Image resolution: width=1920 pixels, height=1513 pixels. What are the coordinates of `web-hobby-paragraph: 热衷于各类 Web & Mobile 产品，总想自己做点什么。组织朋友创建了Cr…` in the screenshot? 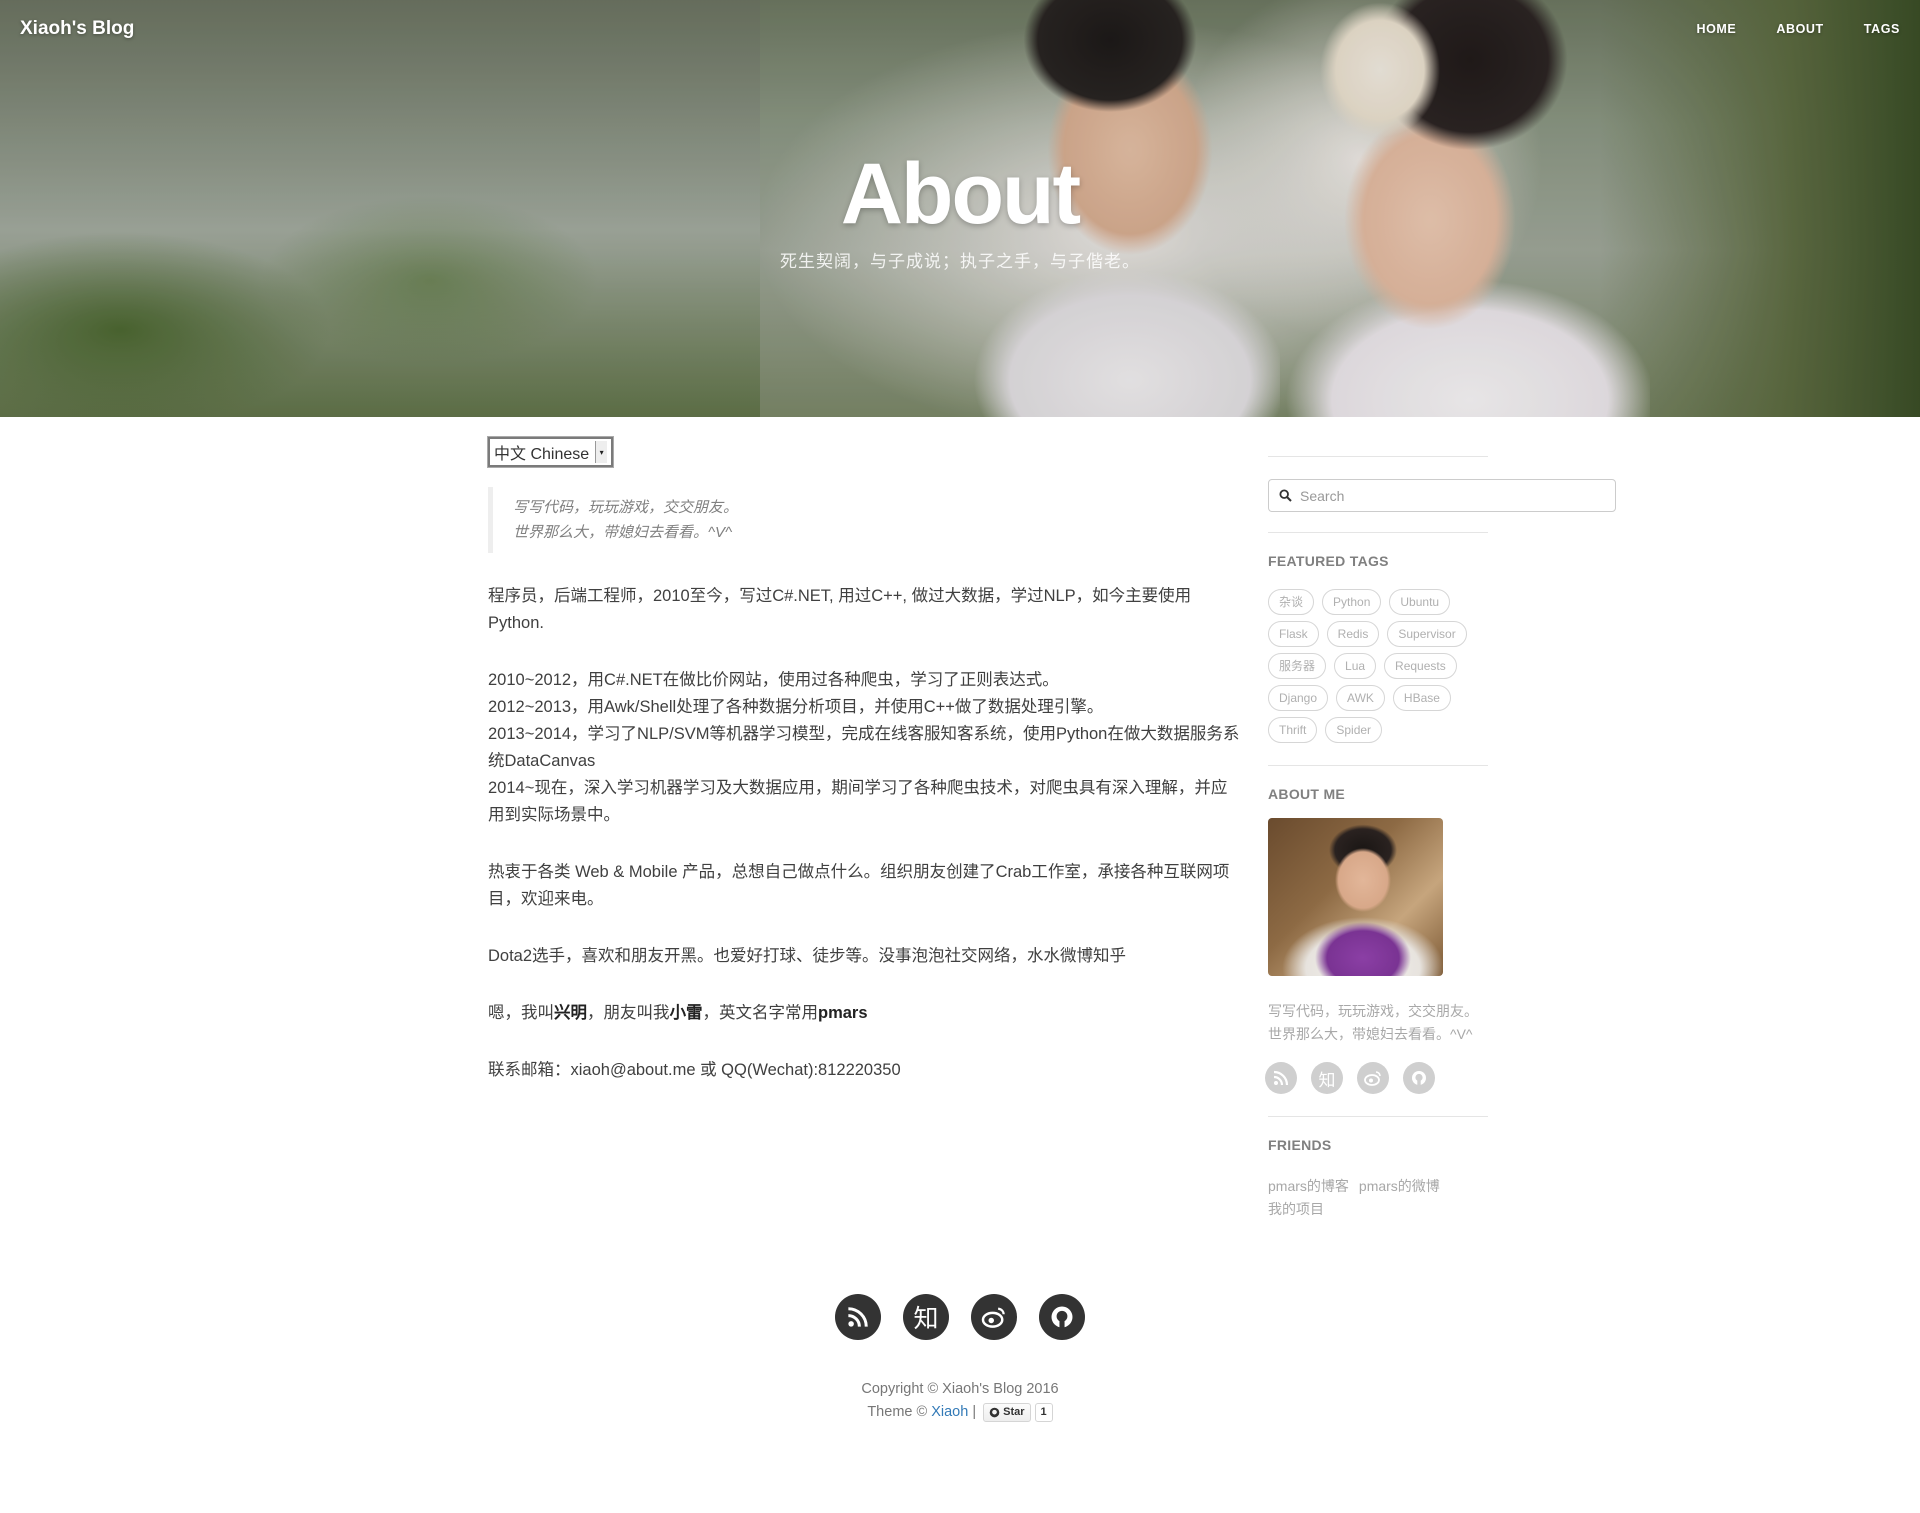 It's located at (859, 885).